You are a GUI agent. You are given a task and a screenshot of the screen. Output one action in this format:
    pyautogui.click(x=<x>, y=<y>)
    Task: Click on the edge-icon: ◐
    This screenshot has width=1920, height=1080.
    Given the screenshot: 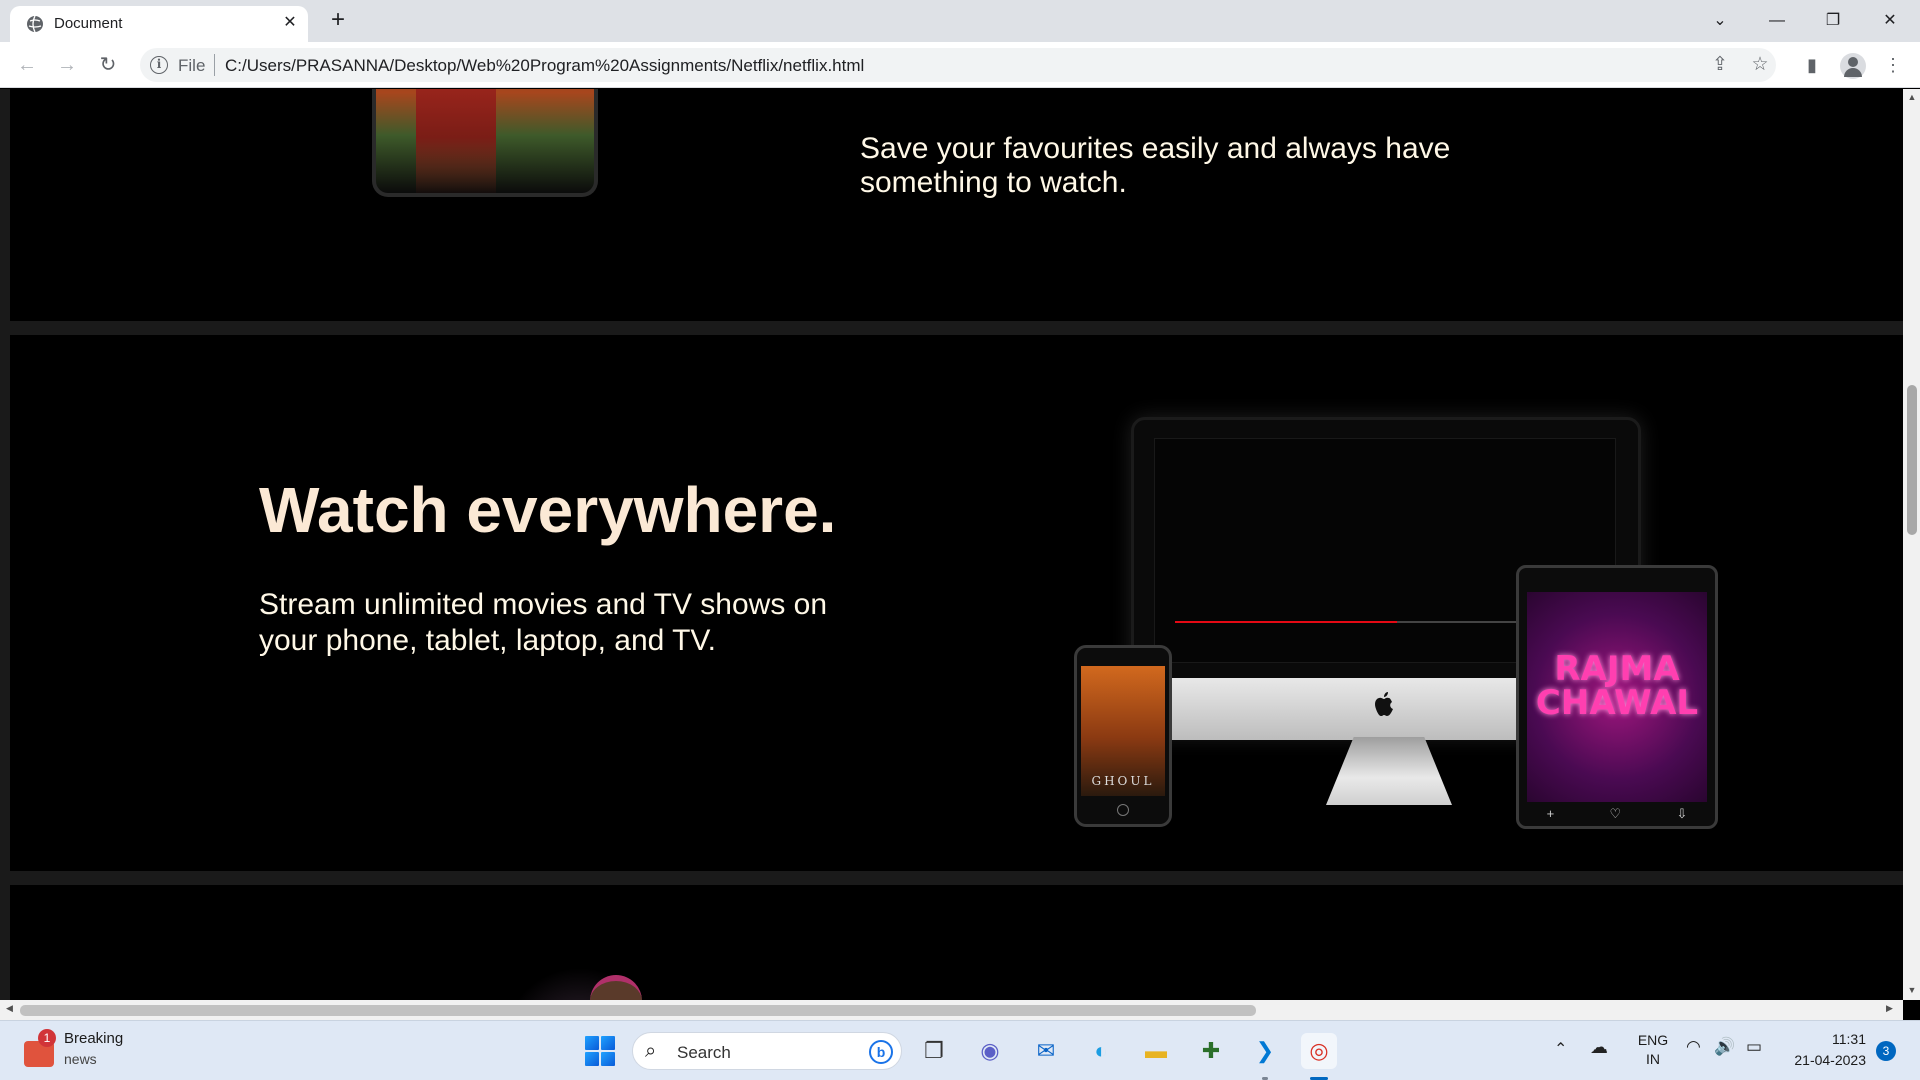 What is the action you would take?
    pyautogui.click(x=1101, y=1051)
    